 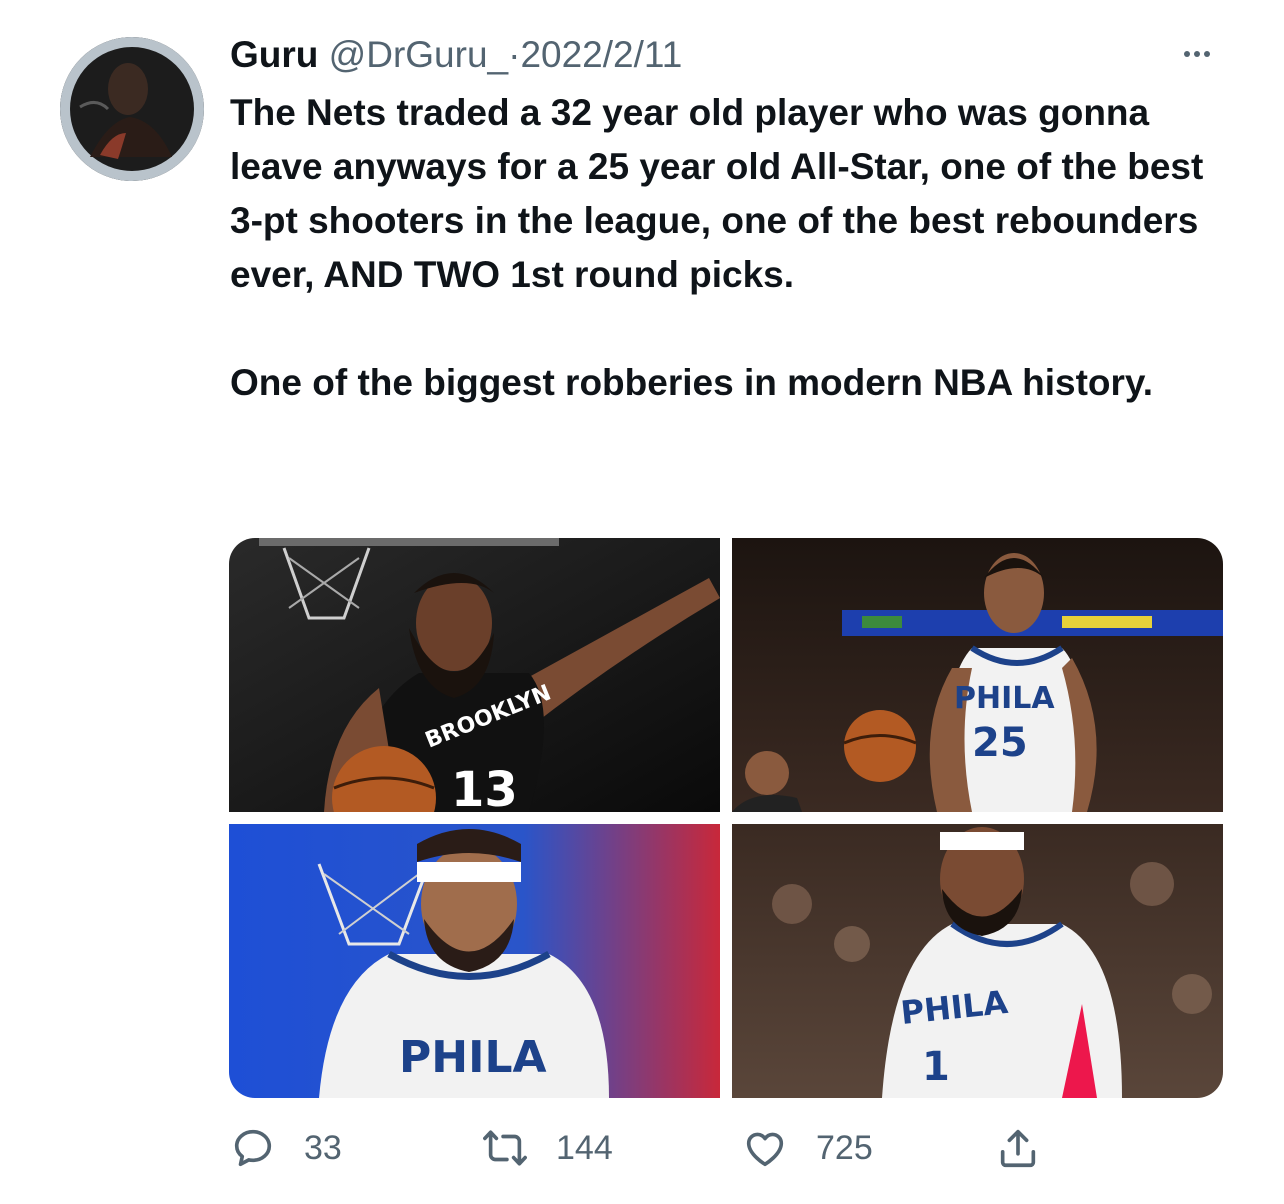 What do you see at coordinates (730, 1148) in the screenshot?
I see `tweet-actions: 33 144 725` at bounding box center [730, 1148].